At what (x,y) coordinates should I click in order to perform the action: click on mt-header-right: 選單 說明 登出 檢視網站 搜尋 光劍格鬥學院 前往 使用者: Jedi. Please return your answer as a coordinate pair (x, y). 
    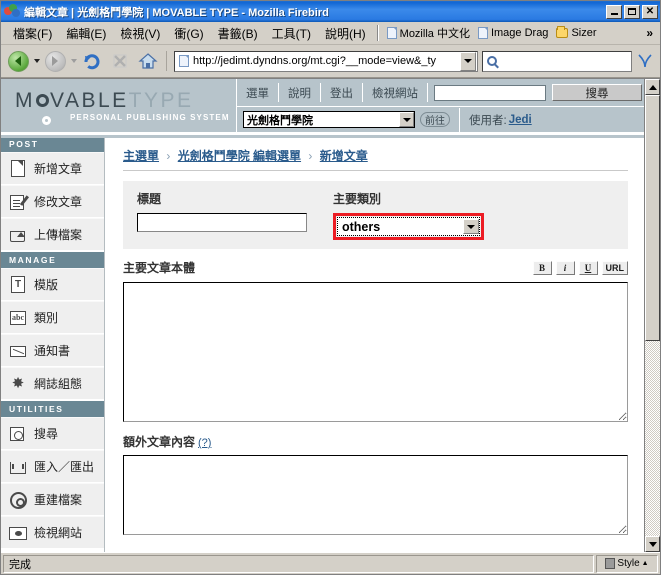
    Looking at the image, I should click on (440, 105).